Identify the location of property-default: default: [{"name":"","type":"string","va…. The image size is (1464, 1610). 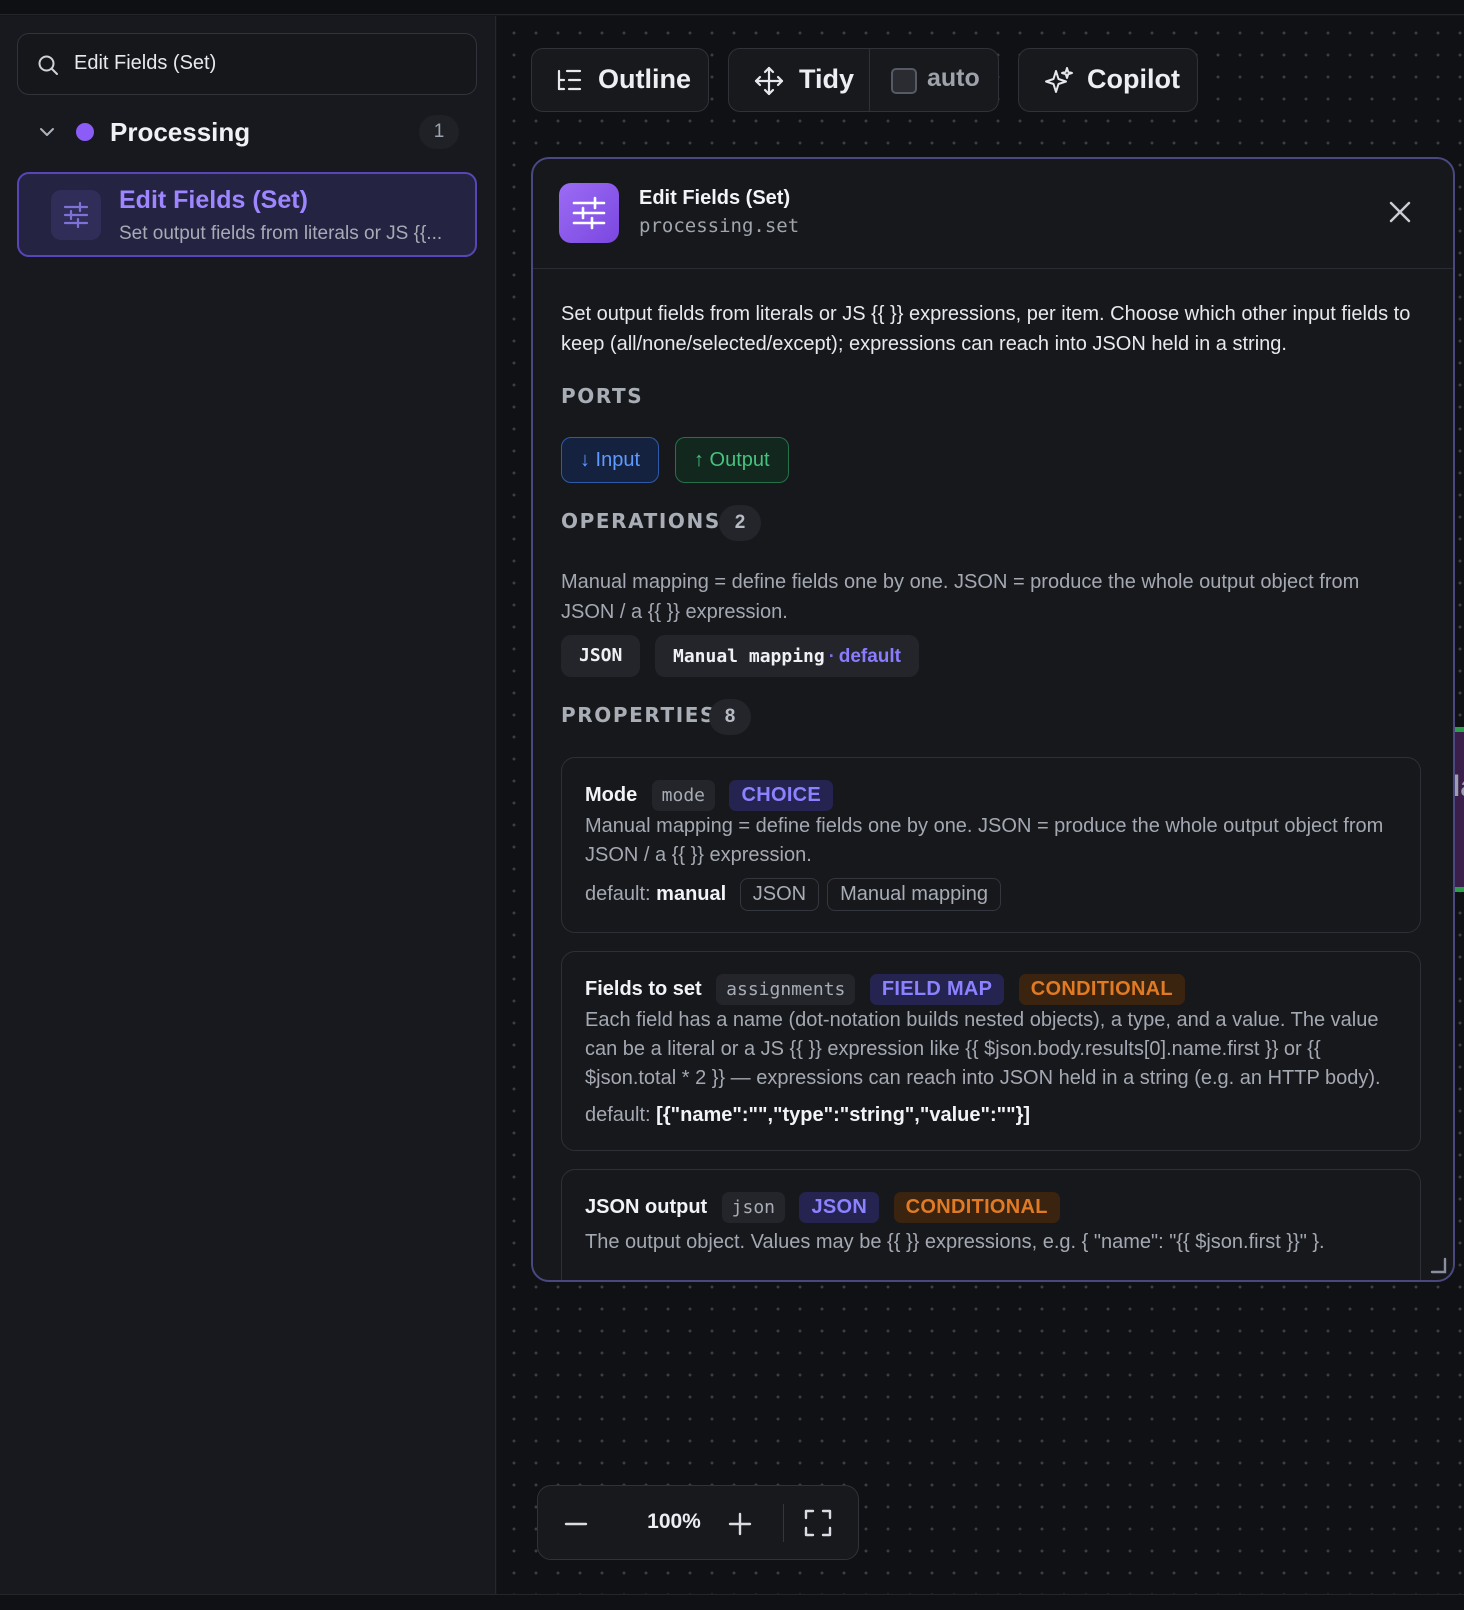
(807, 1115).